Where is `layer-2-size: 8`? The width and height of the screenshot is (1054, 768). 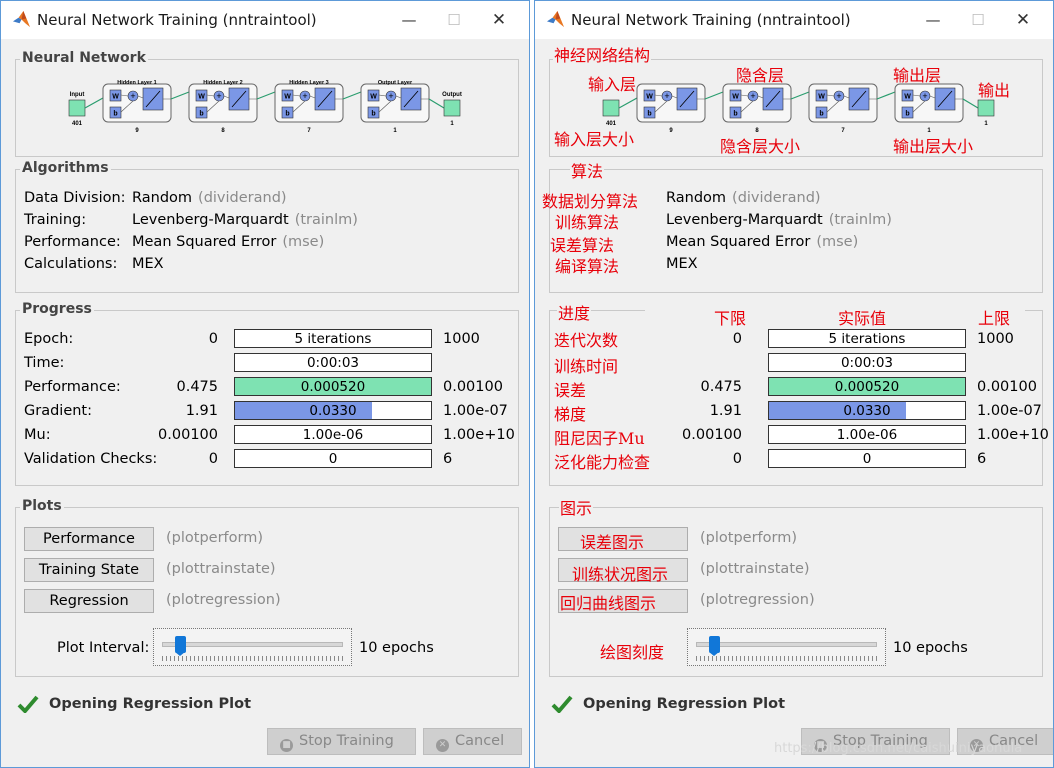
layer-2-size: 8 is located at coordinates (223, 131).